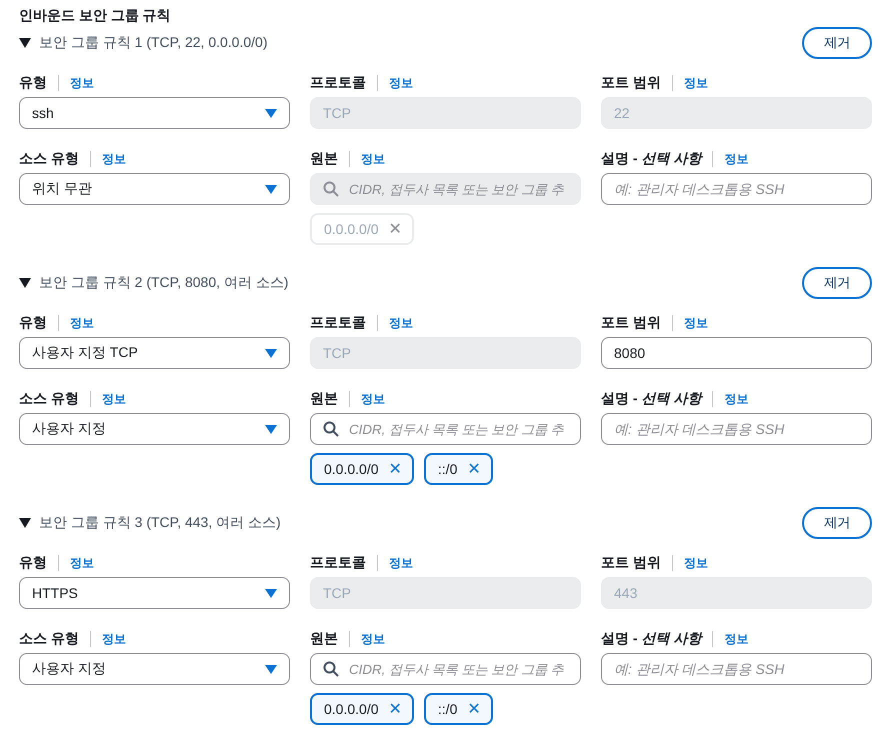 The height and width of the screenshot is (736, 891). Describe the element at coordinates (163, 283) in the screenshot. I see `rule-title: 보안 그룹 규칙 2 (TCP, 8080, 여러 소스)` at that location.